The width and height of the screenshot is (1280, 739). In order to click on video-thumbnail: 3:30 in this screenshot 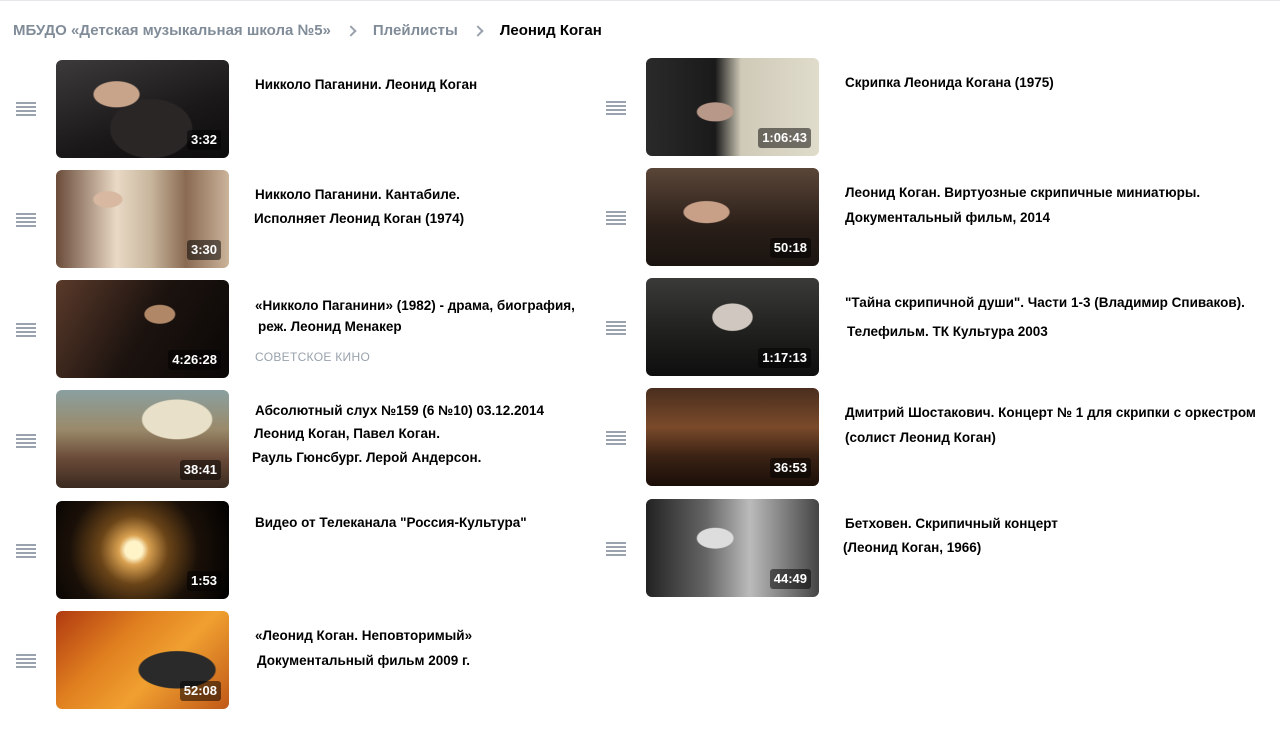, I will do `click(142, 219)`.